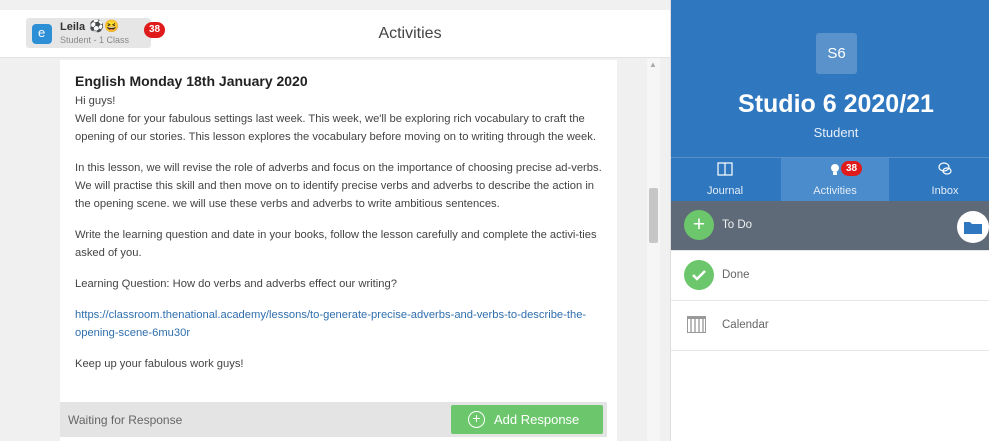 This screenshot has height=441, width=989. Describe the element at coordinates (945, 191) in the screenshot. I see `tab-label: Inbox` at that location.